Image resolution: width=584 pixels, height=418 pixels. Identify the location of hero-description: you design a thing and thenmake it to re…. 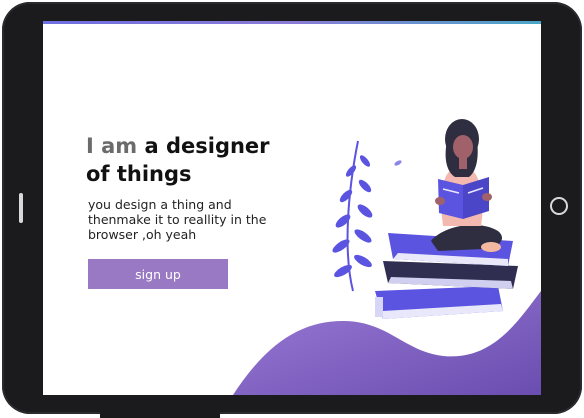
(177, 219).